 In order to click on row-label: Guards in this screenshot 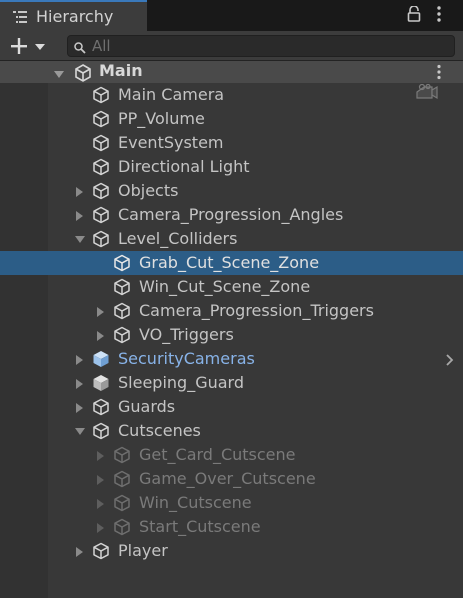, I will do `click(147, 406)`.